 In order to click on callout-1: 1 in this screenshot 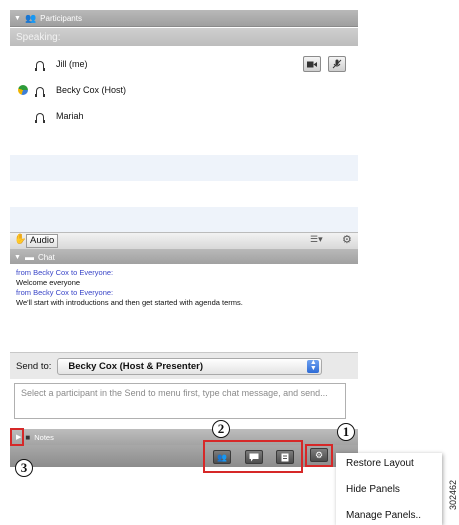, I will do `click(346, 432)`.